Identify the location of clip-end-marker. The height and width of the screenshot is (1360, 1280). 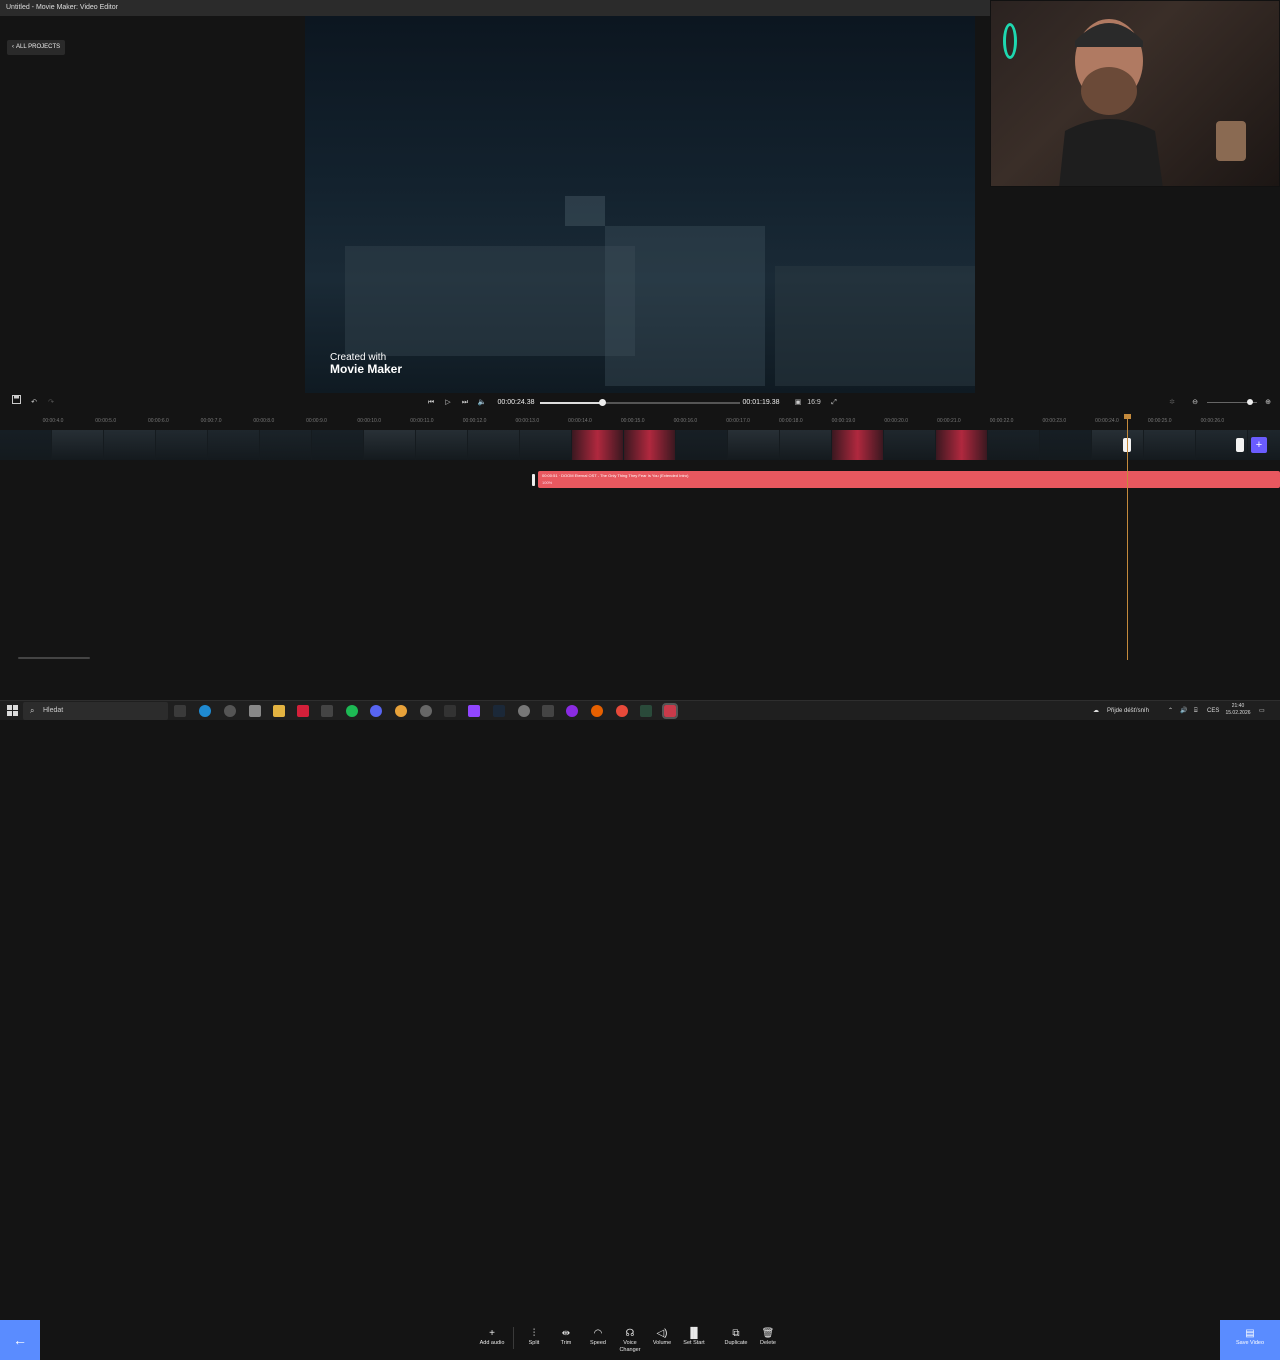
(1240, 445).